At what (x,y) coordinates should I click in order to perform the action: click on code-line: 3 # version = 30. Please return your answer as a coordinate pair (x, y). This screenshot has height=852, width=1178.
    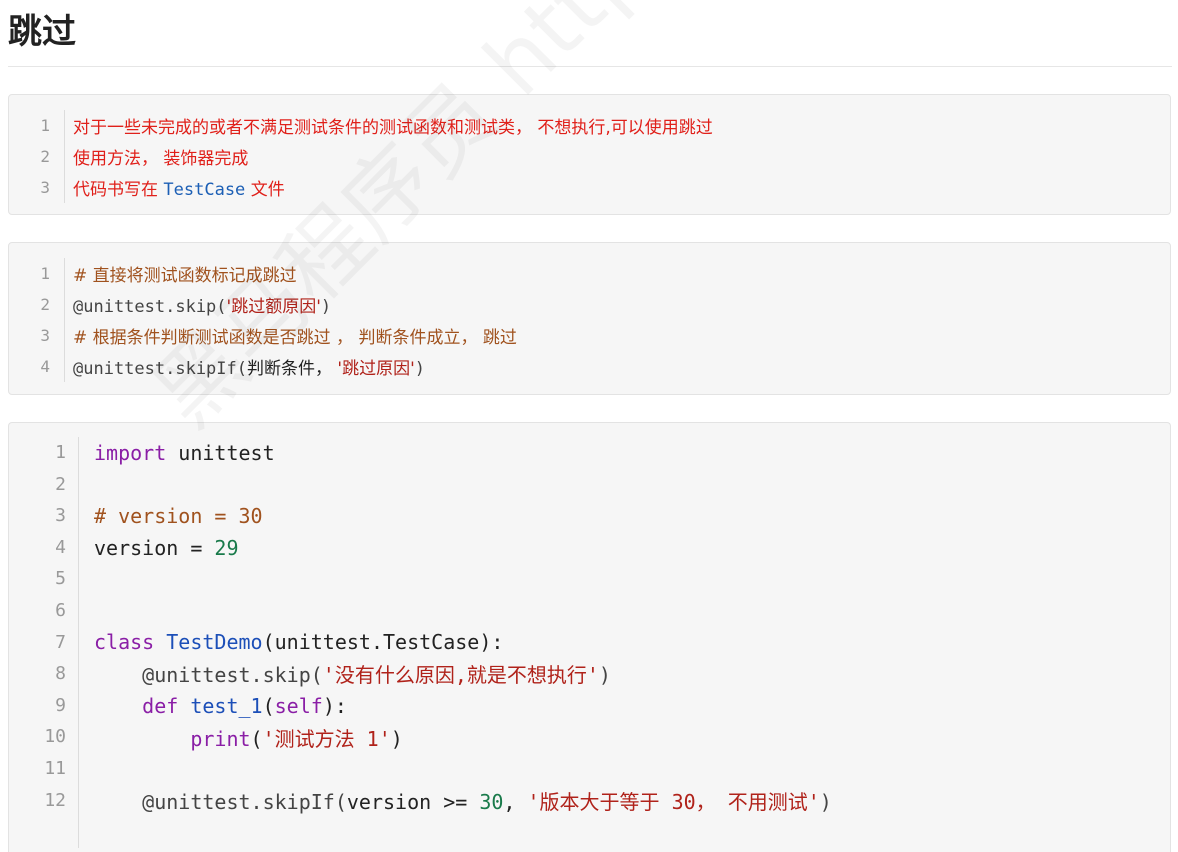
    Looking at the image, I should click on (589, 516).